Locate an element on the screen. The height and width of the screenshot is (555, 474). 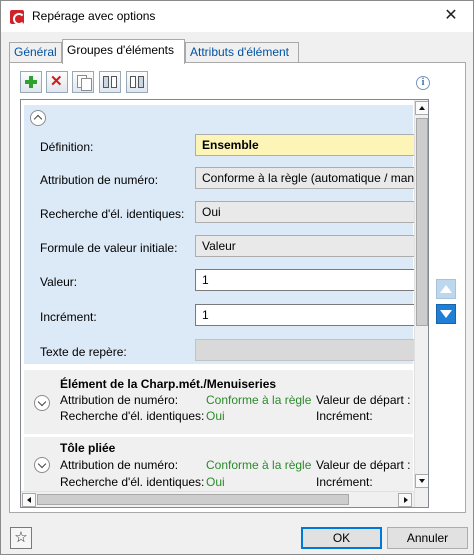
collapse-button is located at coordinates (38, 118).